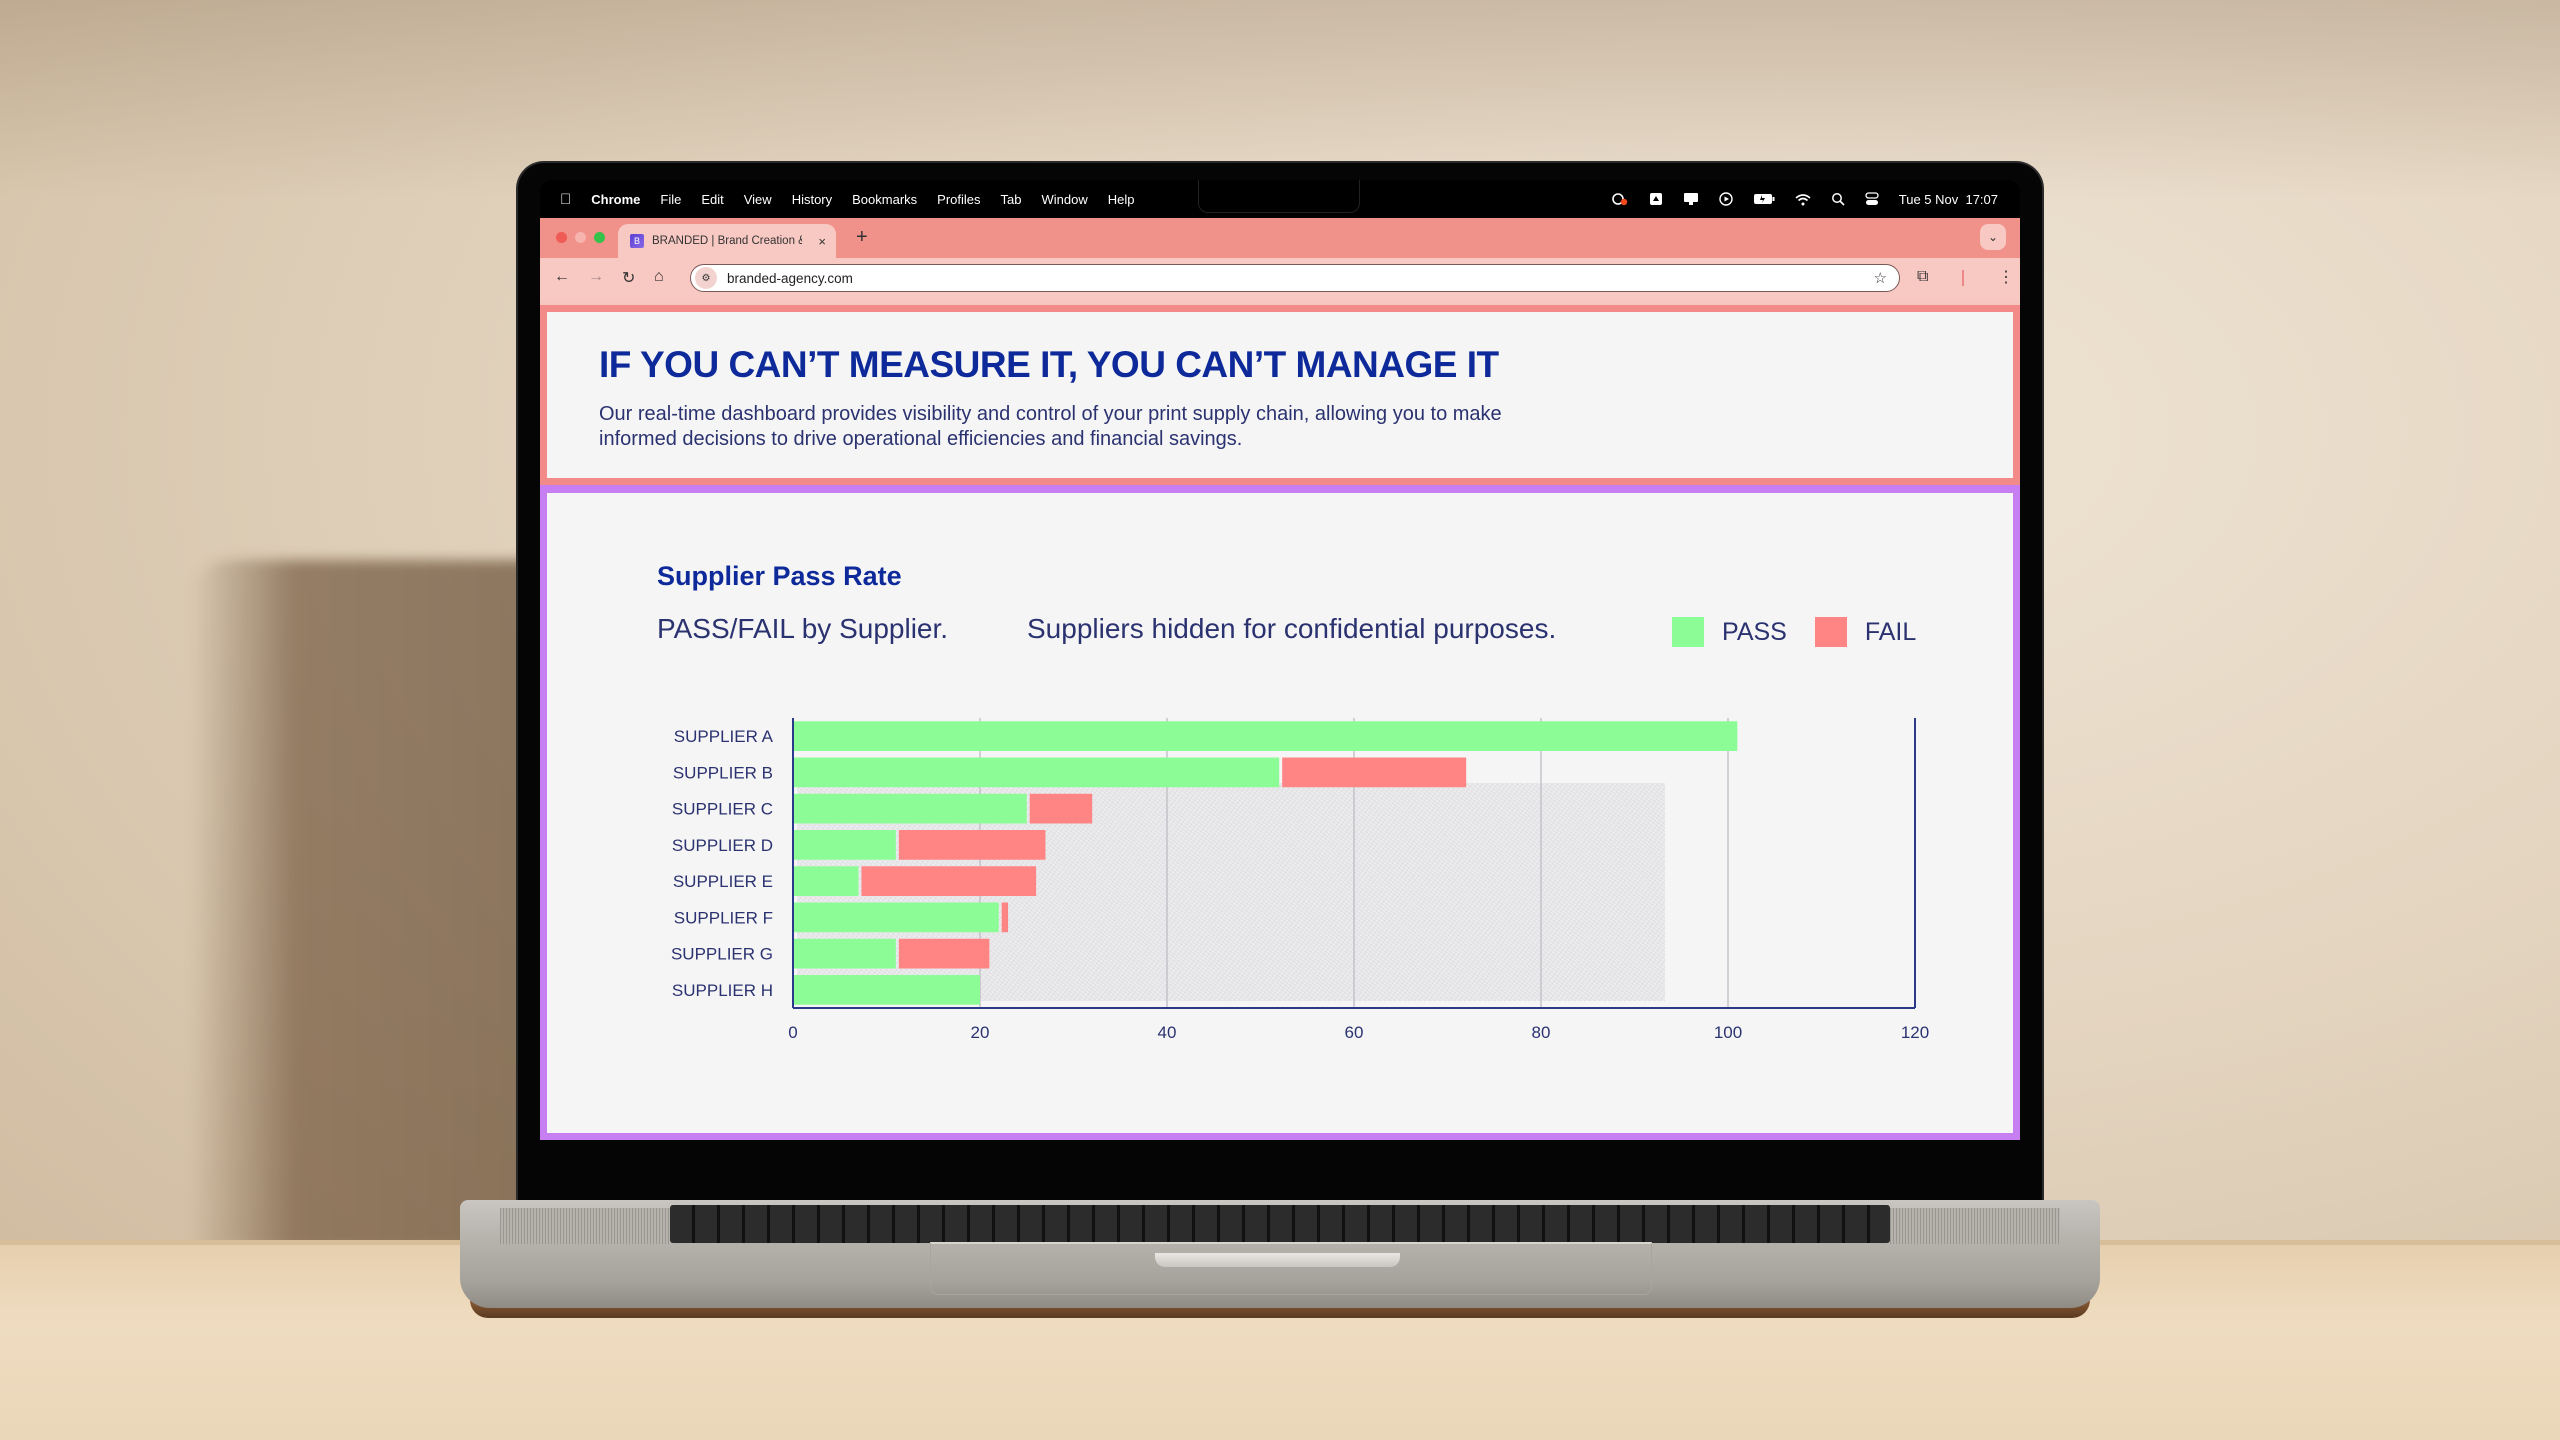 The width and height of the screenshot is (2560, 1440). Describe the element at coordinates (722, 809) in the screenshot. I see `y-tick-label: SUPPLIER C` at that location.